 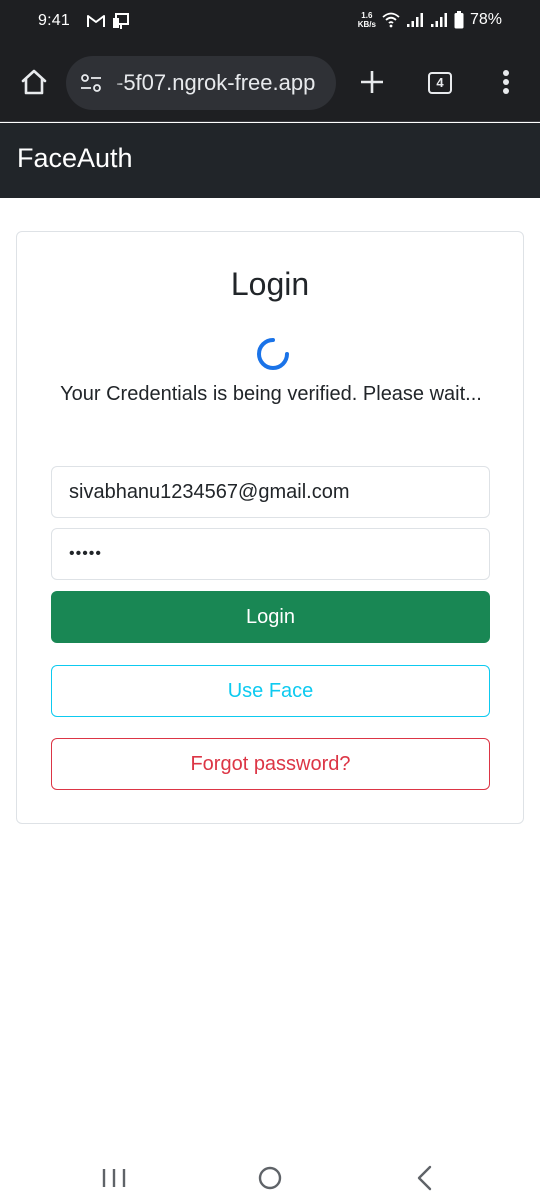 I want to click on status-time: 9:41, so click(x=54, y=20).